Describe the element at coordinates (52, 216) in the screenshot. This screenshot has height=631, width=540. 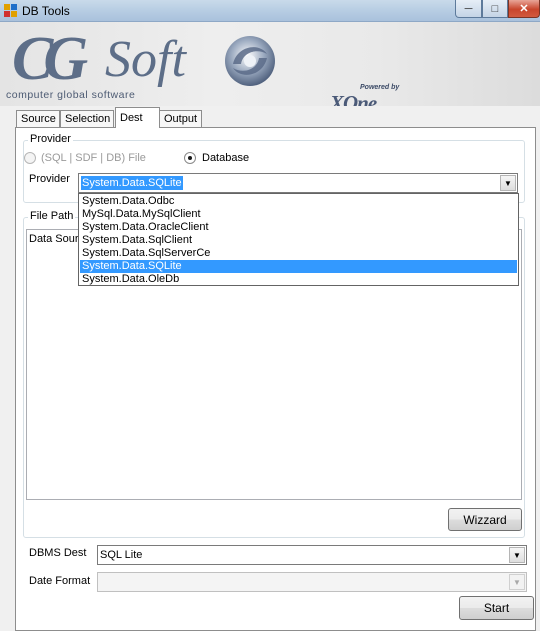
I see `file-path-group-legend: File Path` at that location.